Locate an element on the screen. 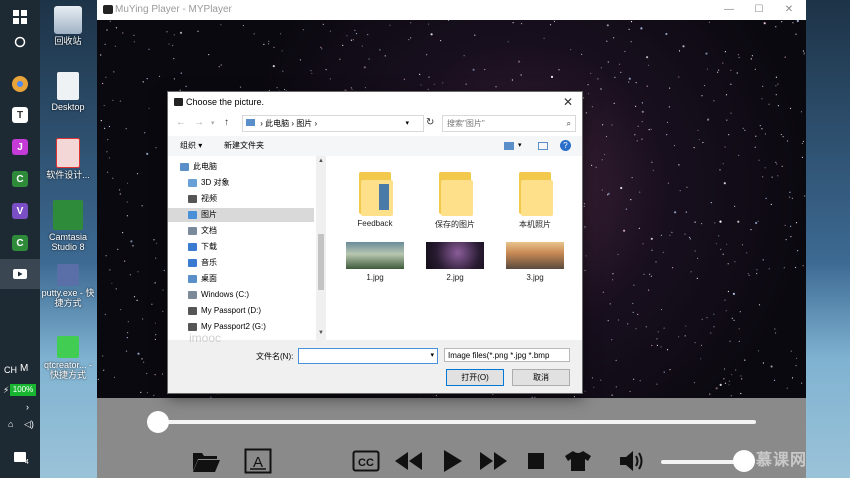 The image size is (850, 478). file-item-1jpg: 1.jpg is located at coordinates (375, 262).